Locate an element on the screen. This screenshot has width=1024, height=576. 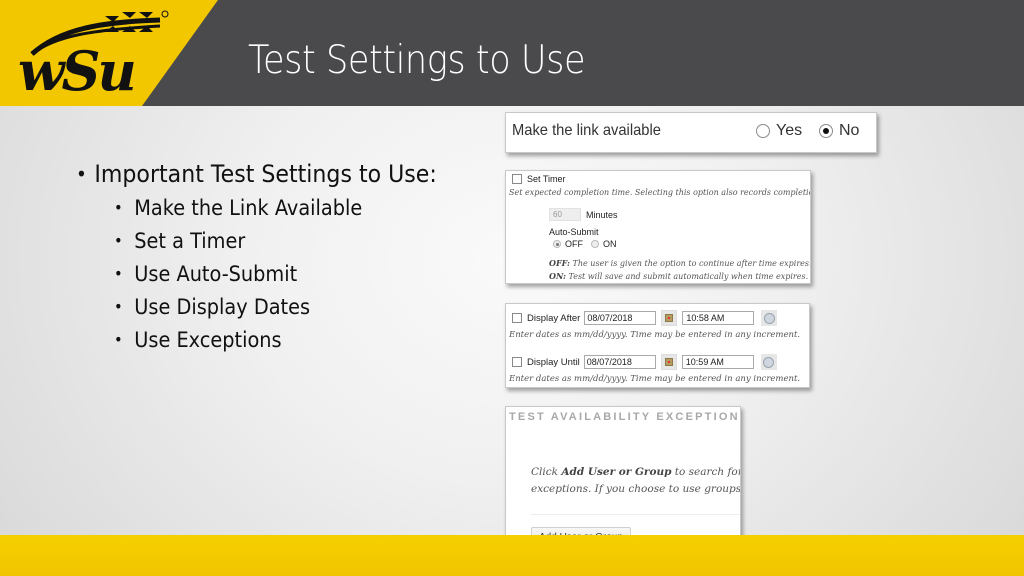
link-yes-option: Yes is located at coordinates (779, 131).